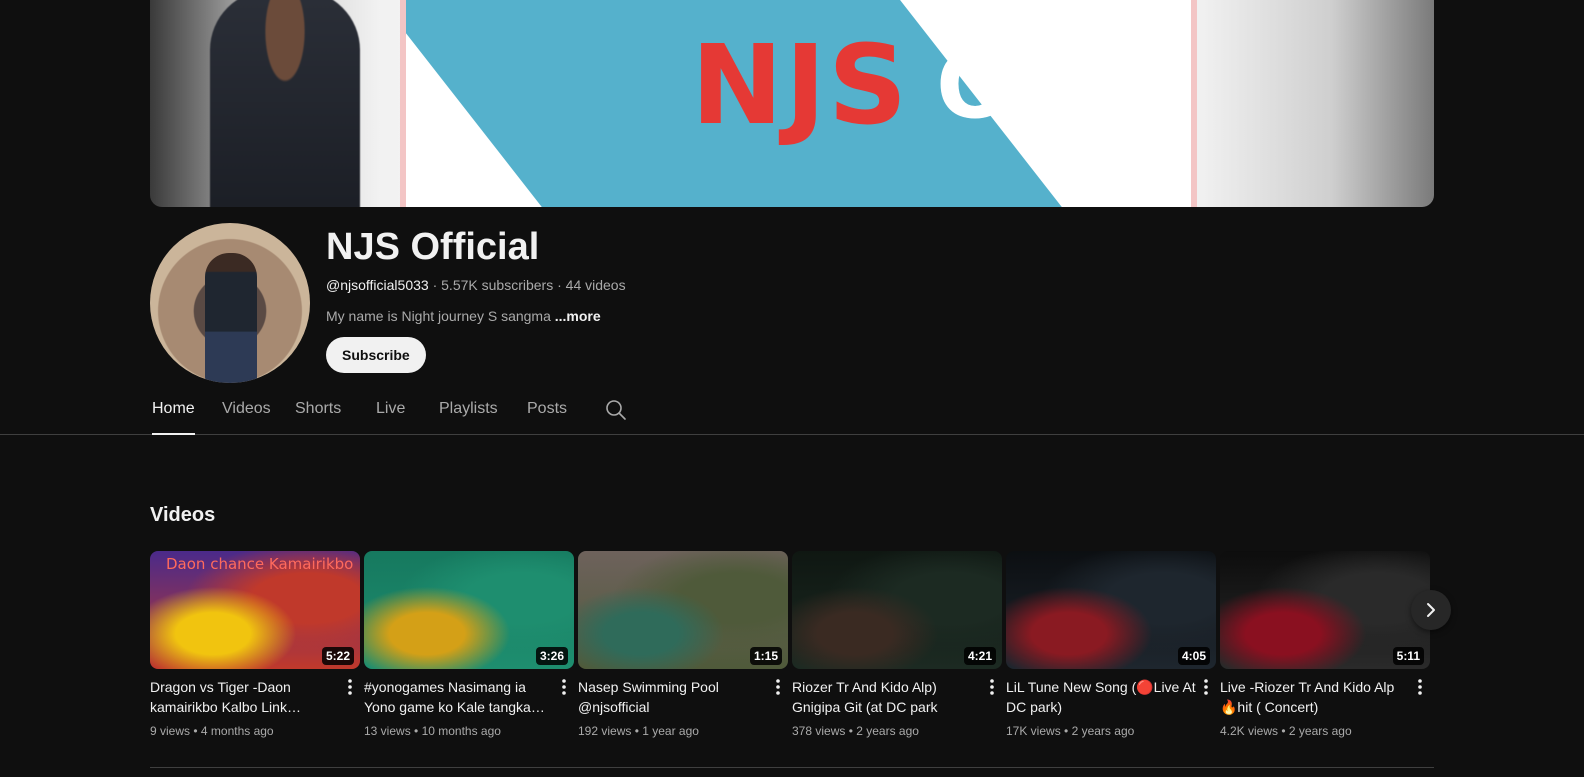 The height and width of the screenshot is (777, 1584). What do you see at coordinates (1408, 656) in the screenshot?
I see `video-duration: 5:11` at bounding box center [1408, 656].